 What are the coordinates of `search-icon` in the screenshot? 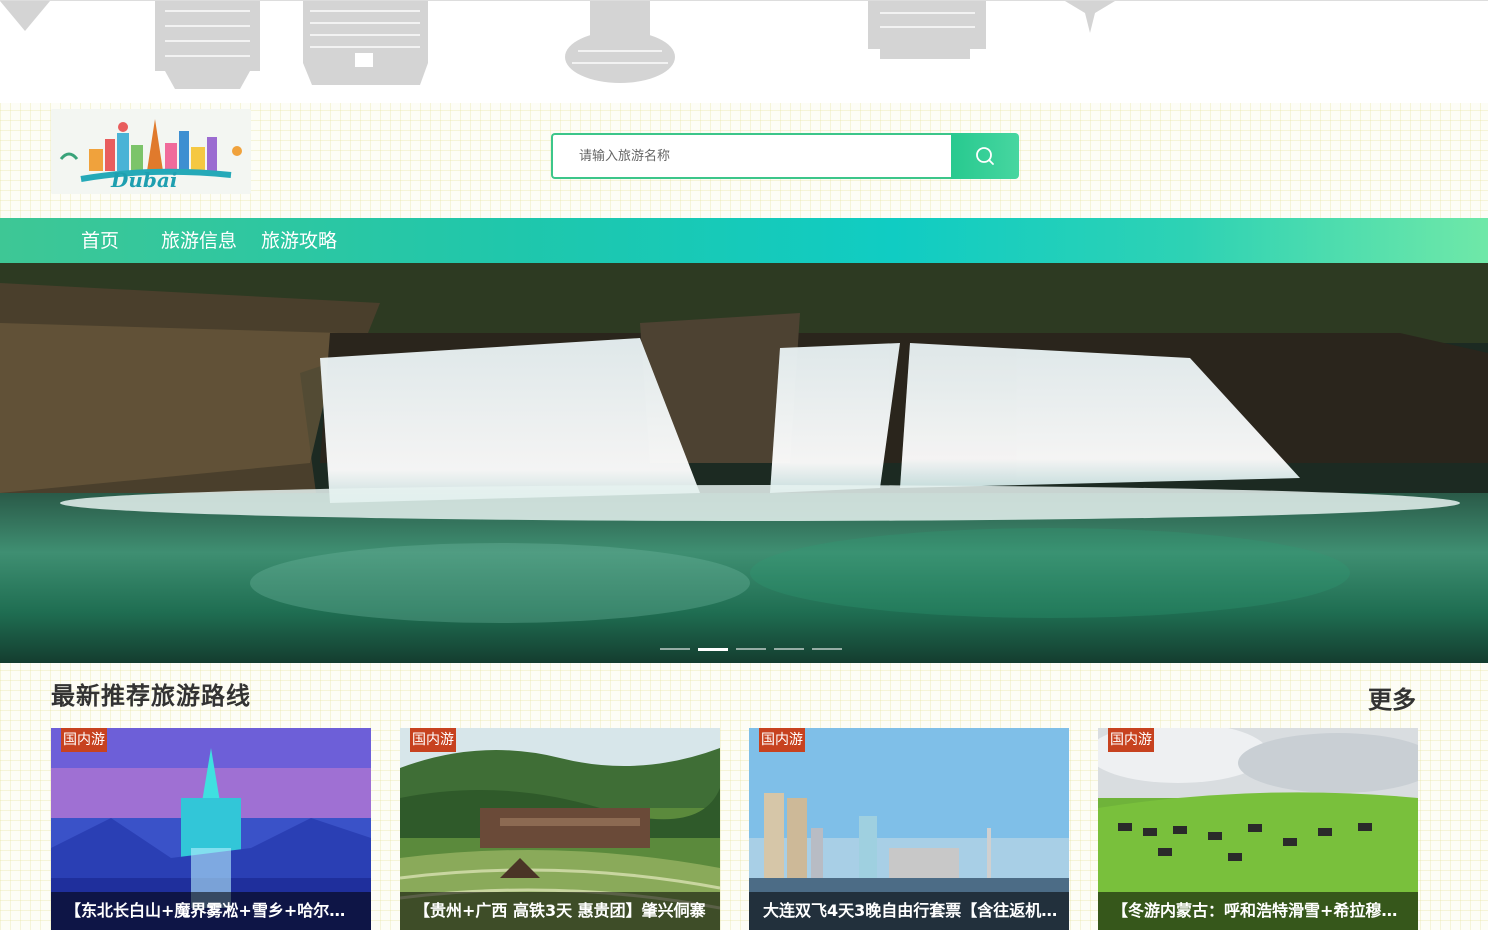 It's located at (985, 156).